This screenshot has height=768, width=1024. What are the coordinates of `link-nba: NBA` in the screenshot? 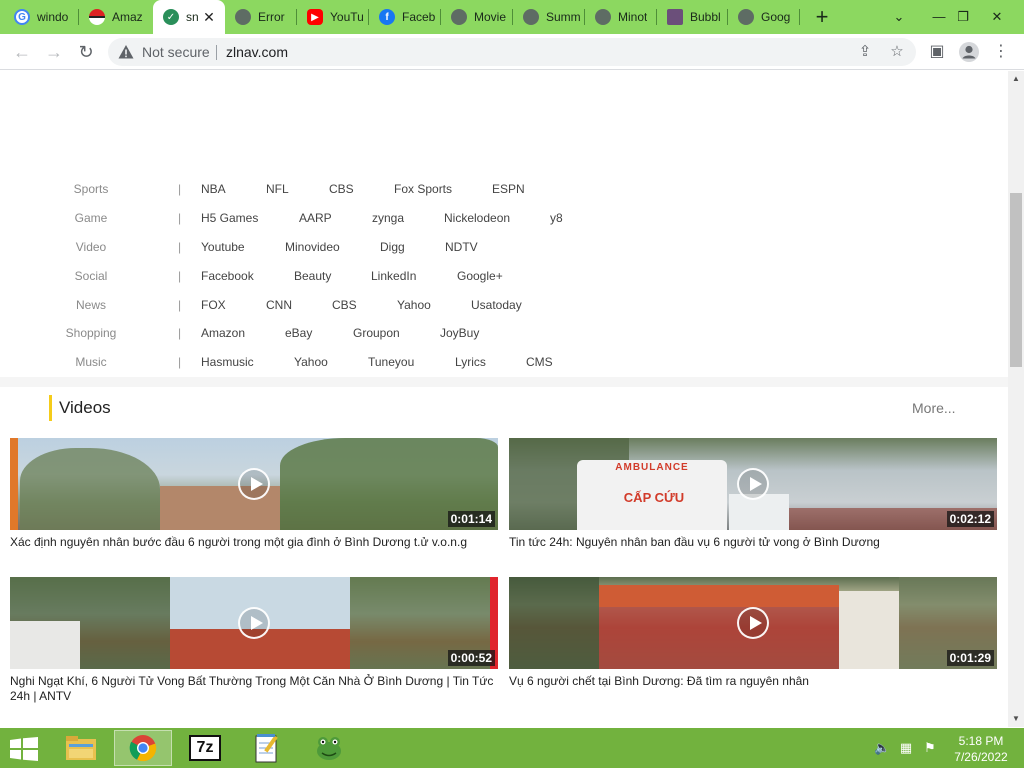 It's located at (213, 189).